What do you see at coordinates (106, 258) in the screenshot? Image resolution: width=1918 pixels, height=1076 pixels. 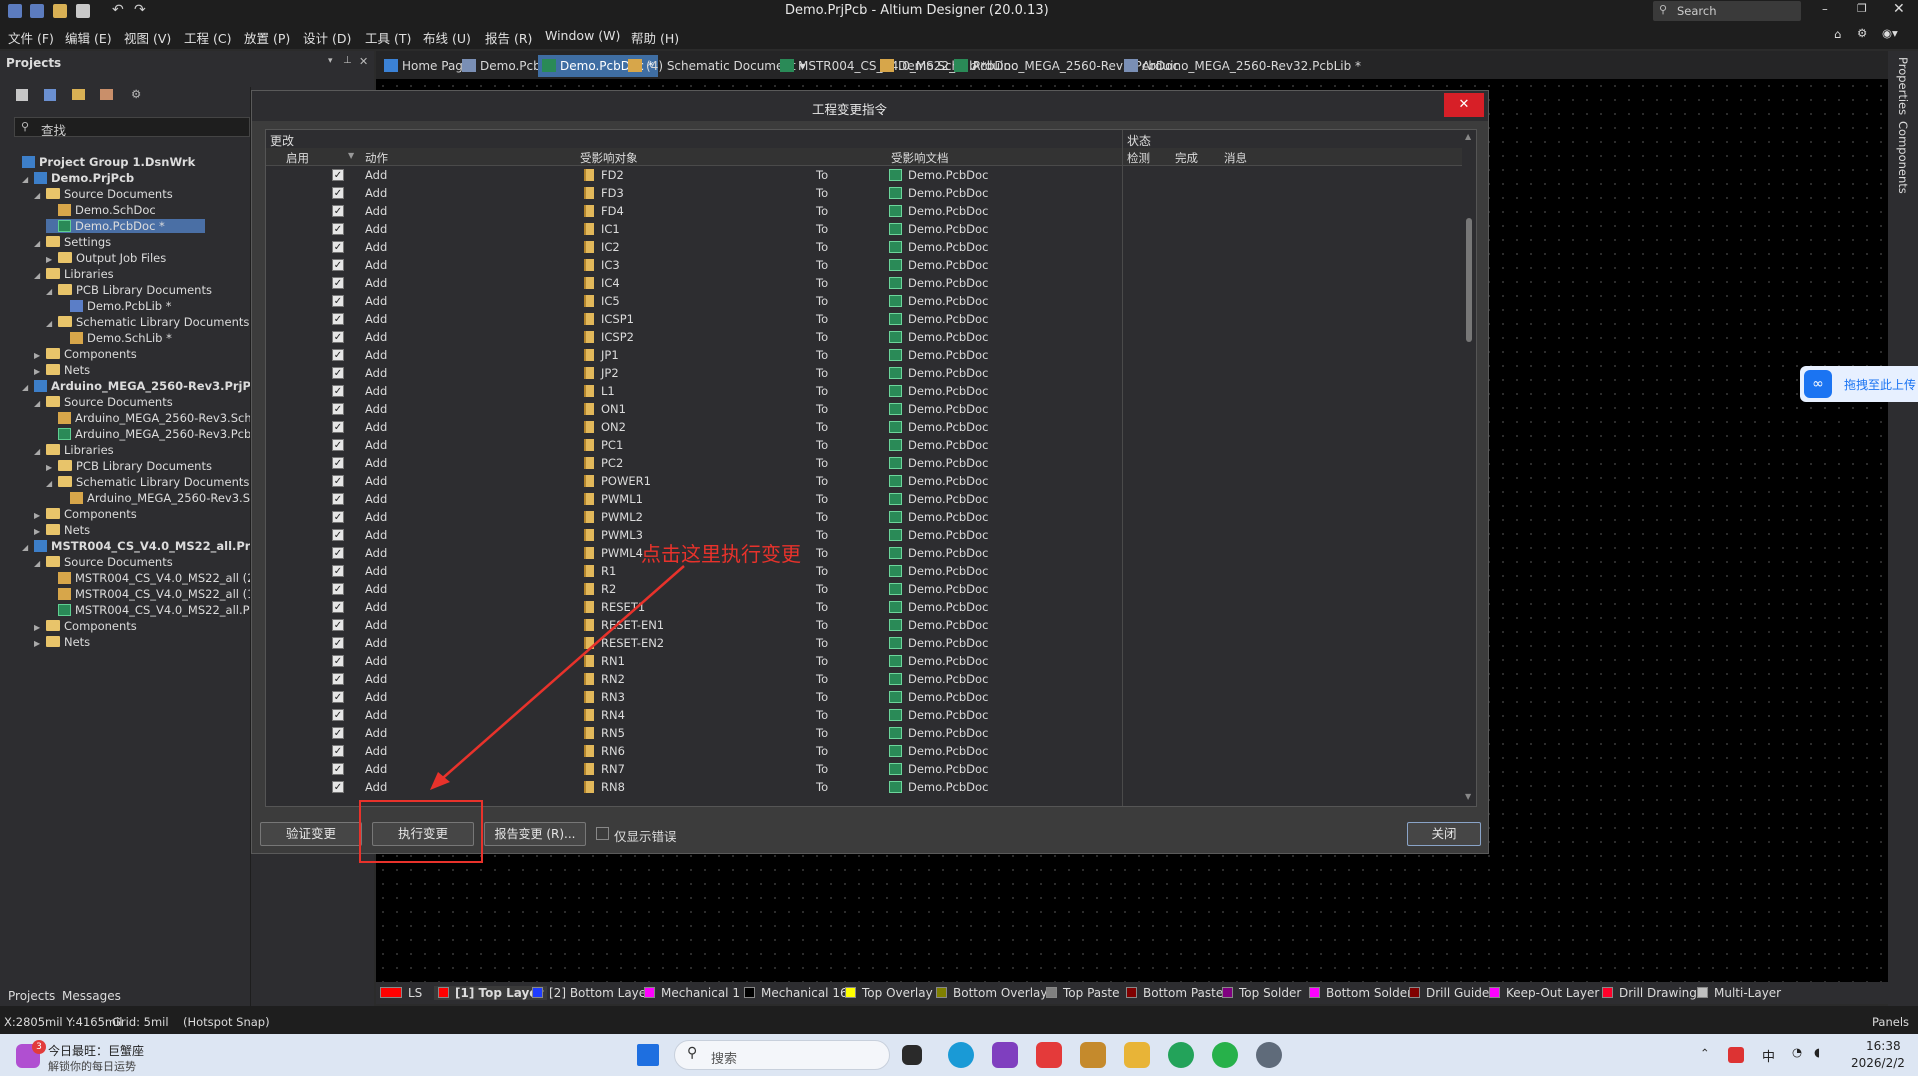 I see `tree-item: ▶ Output Job Files` at bounding box center [106, 258].